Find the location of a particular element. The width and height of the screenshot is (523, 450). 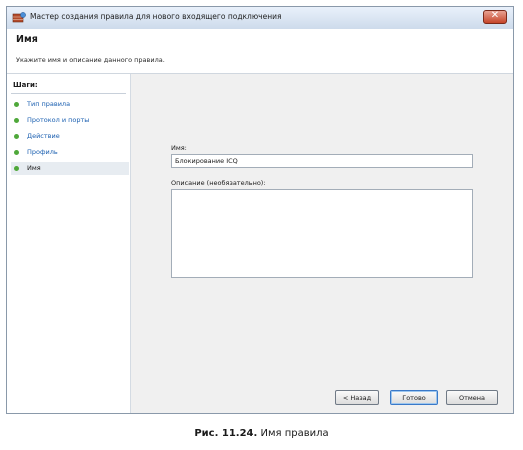

step-rule-type: Тип правила is located at coordinates (70, 104).